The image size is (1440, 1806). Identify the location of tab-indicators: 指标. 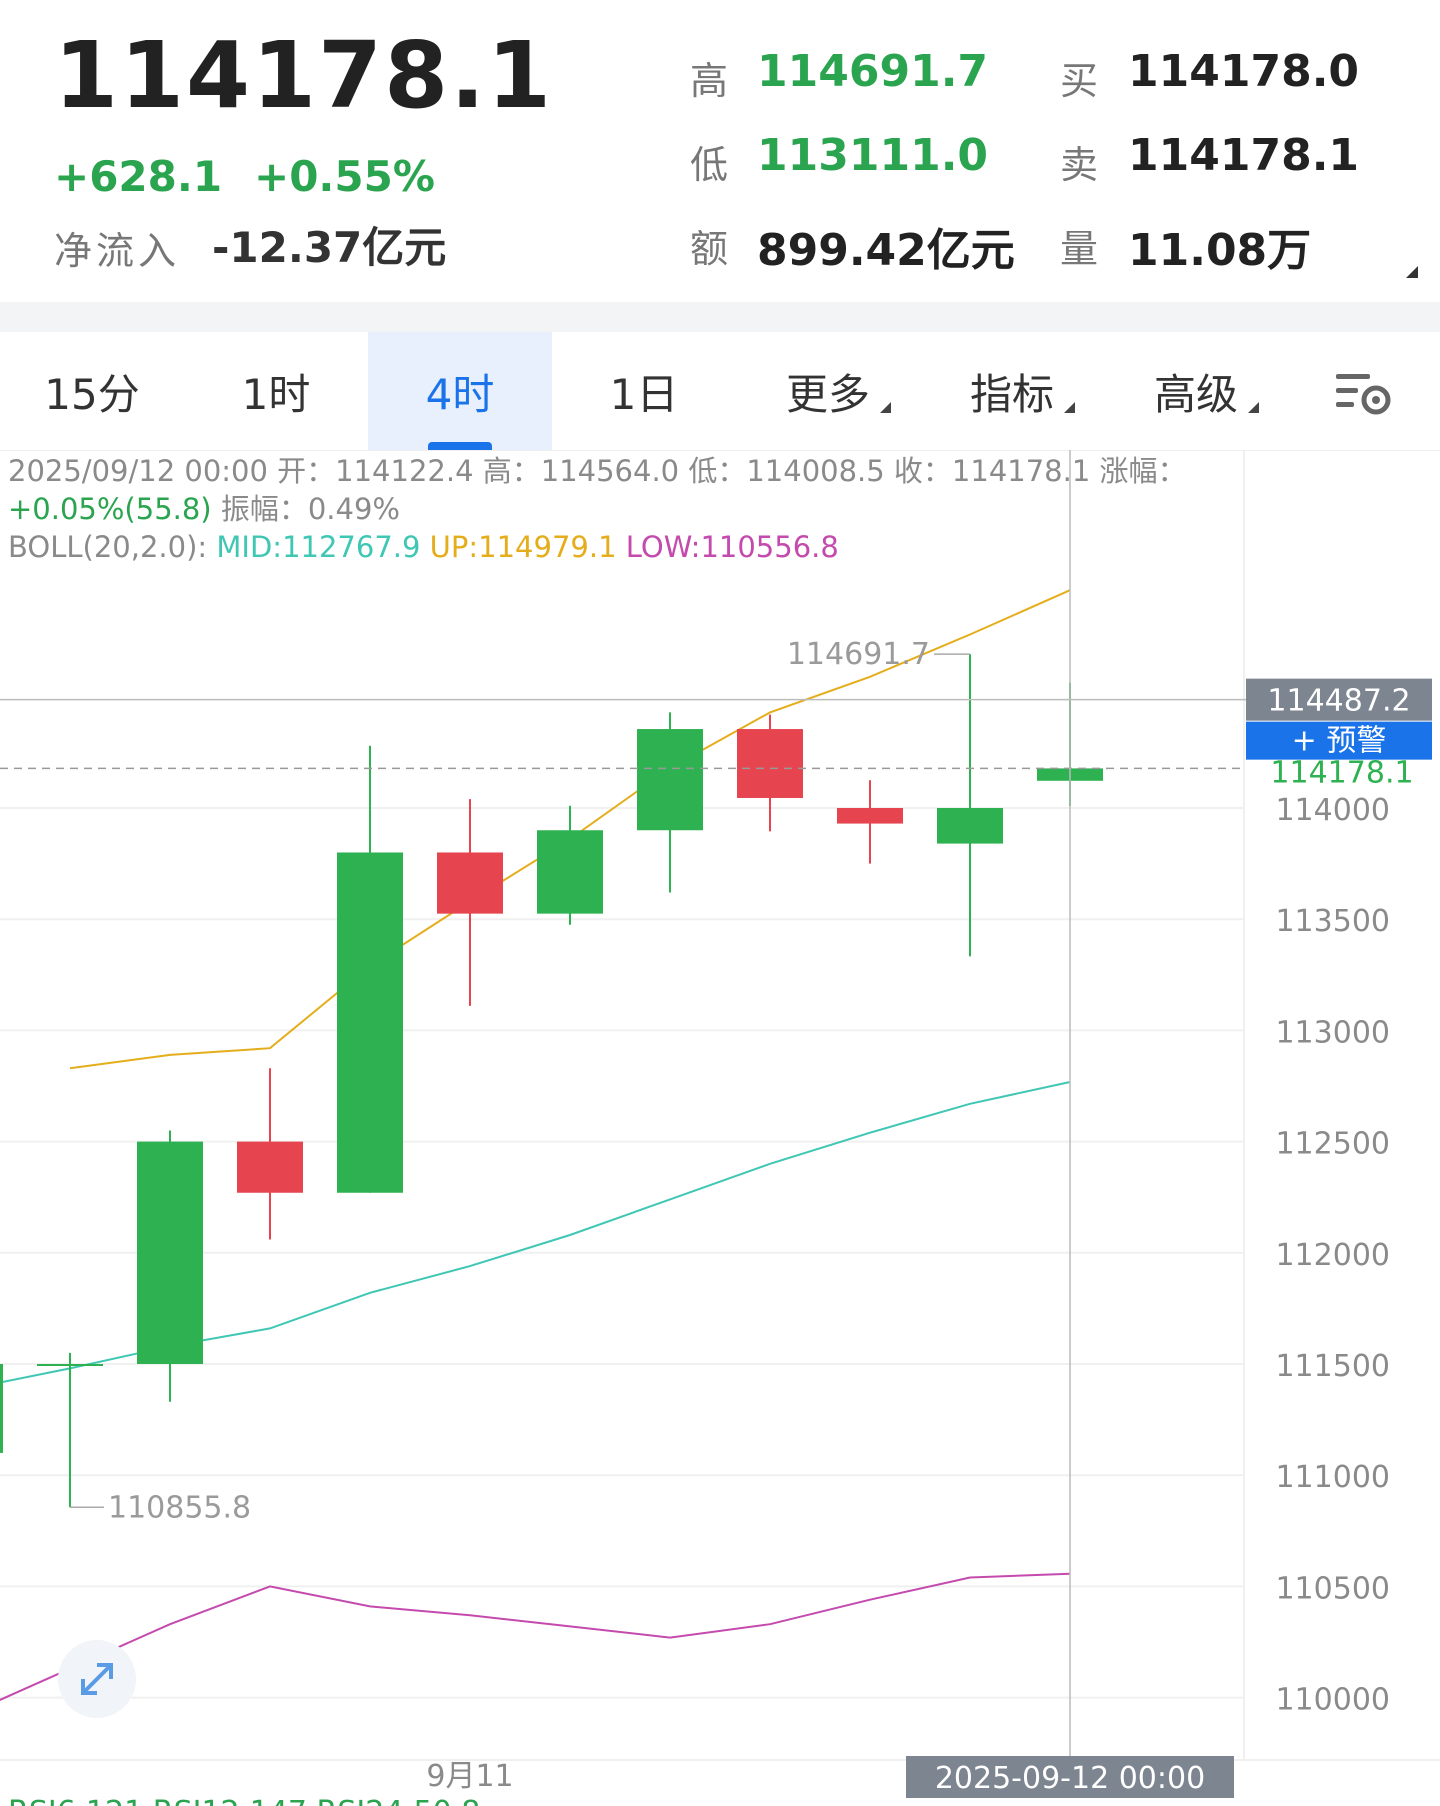
(1012, 391).